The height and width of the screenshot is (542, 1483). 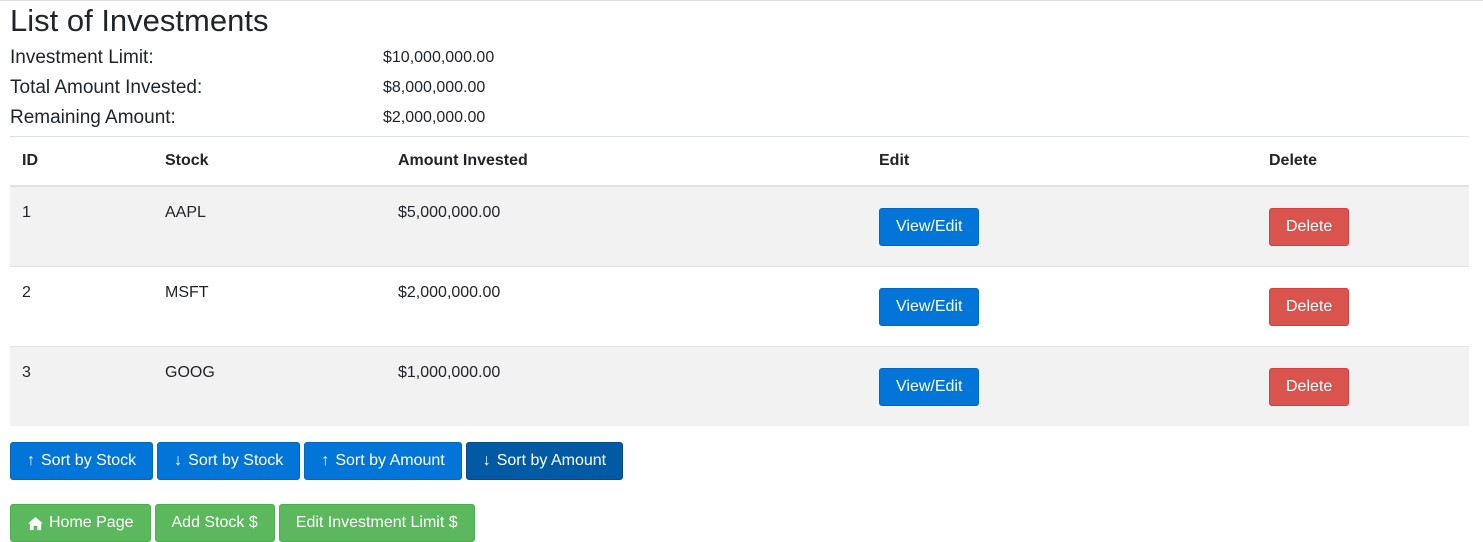 I want to click on cell-id: 3, so click(x=81, y=386).